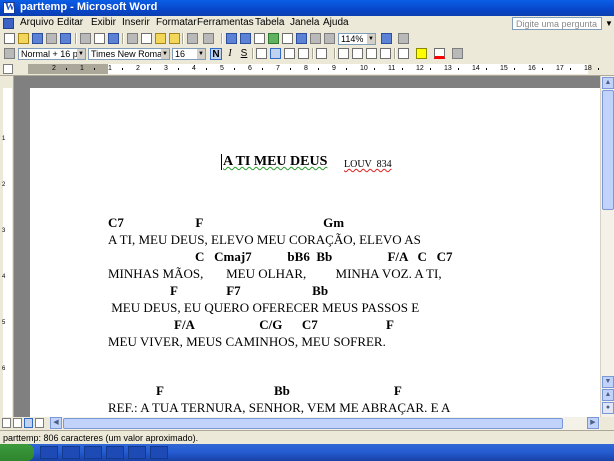 The image size is (614, 461). I want to click on hyperlink-icon, so click(231, 38).